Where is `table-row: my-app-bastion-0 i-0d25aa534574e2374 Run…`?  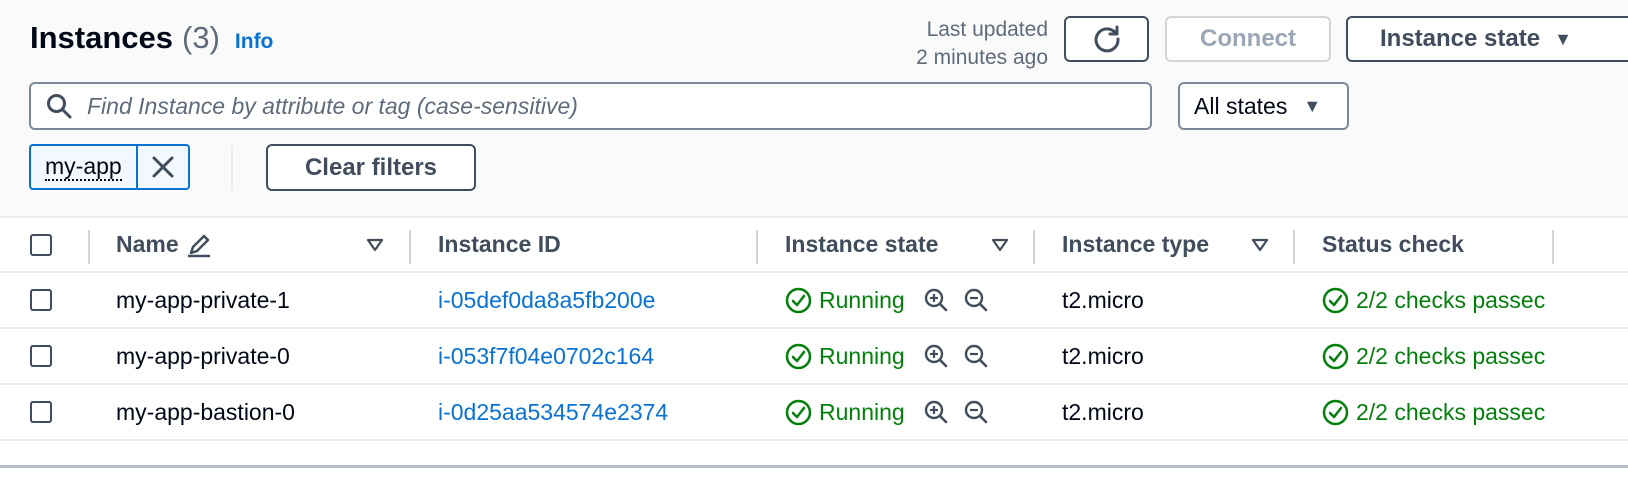 table-row: my-app-bastion-0 i-0d25aa534574e2374 Run… is located at coordinates (814, 413).